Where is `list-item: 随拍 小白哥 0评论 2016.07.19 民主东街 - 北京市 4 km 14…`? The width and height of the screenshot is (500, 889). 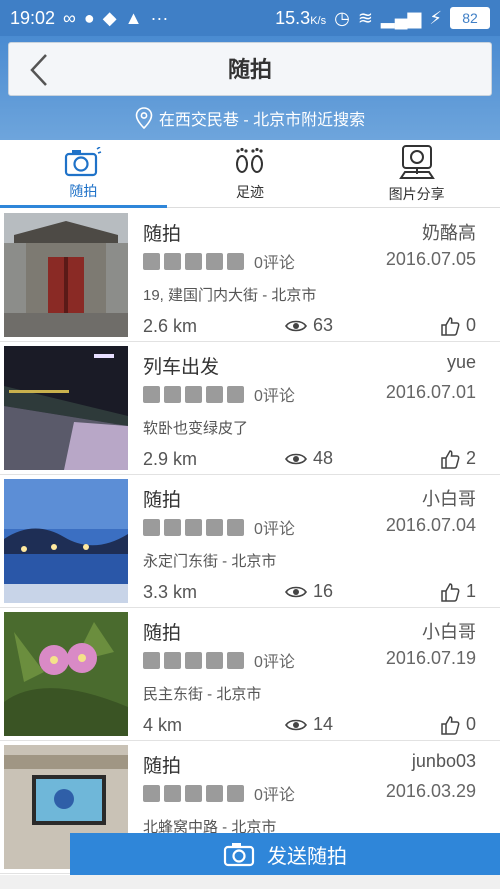
list-item: 随拍 小白哥 0评论 2016.07.19 民主东街 - 北京市 4 km 14… is located at coordinates (250, 674).